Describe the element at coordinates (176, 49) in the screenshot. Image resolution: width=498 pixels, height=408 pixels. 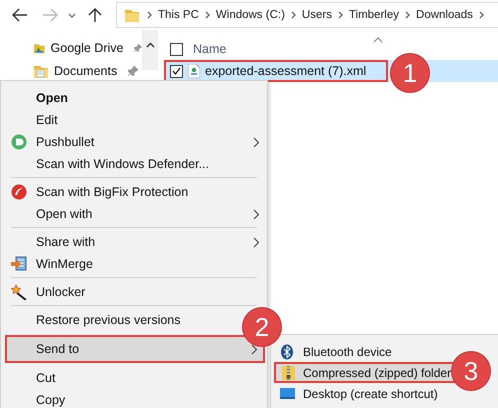
I see `select-all-checkbox` at that location.